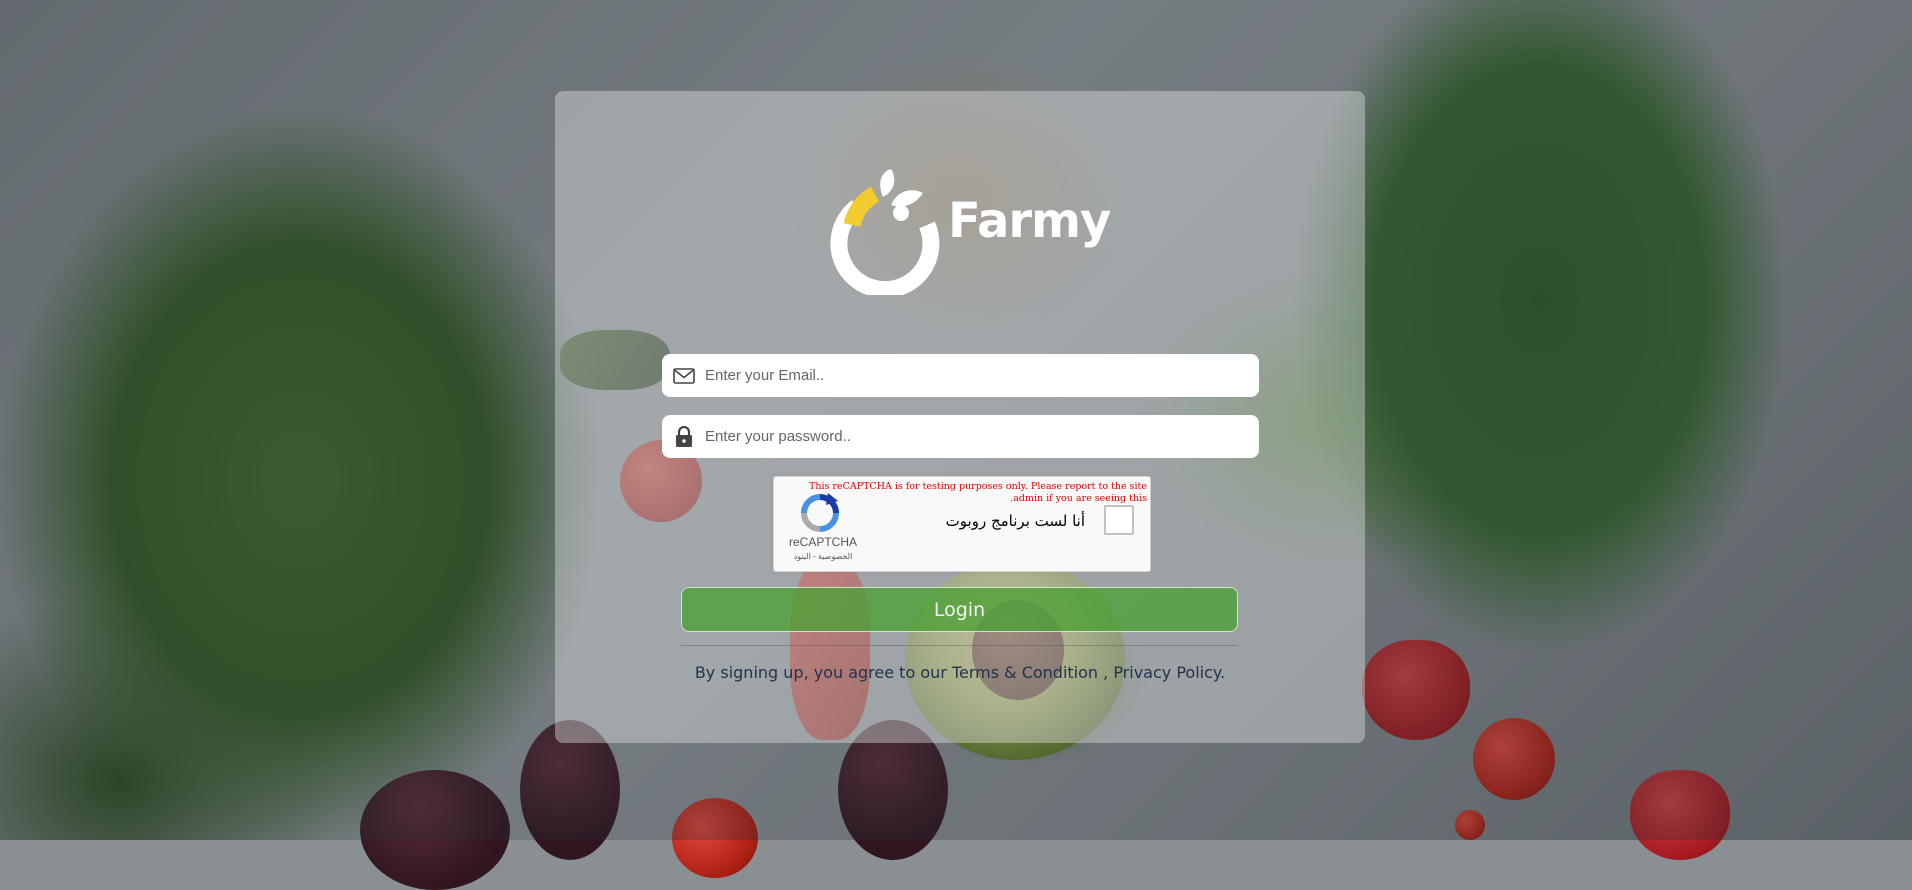 The width and height of the screenshot is (1912, 890). I want to click on brand-logo: Farmy, so click(969, 233).